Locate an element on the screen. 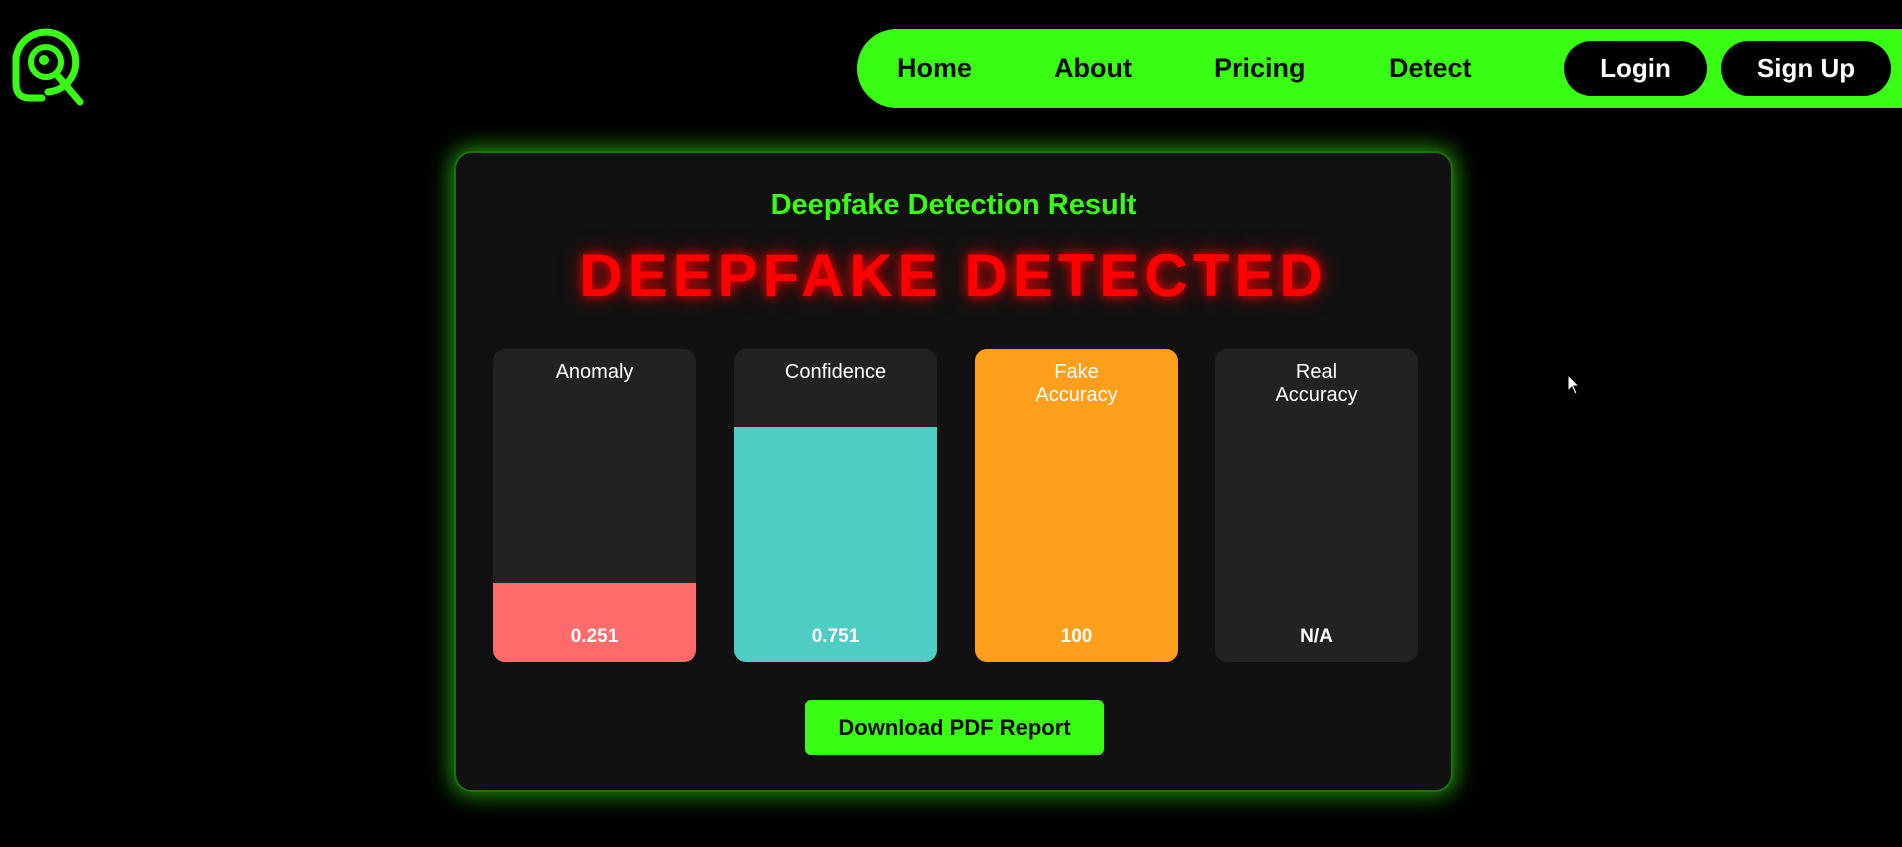  nav-link-pricing: Pricing is located at coordinates (1260, 68).